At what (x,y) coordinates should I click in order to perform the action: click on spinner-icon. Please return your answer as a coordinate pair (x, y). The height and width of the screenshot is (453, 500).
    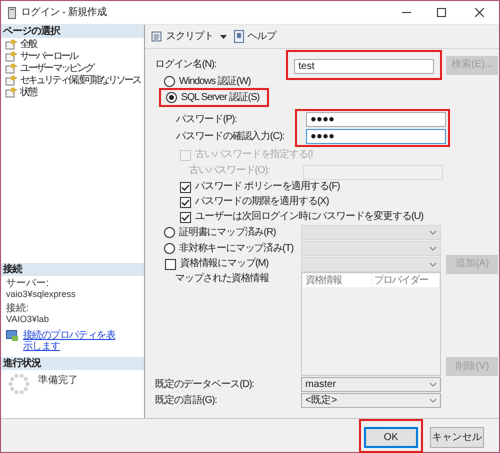
    Looking at the image, I should click on (19, 384).